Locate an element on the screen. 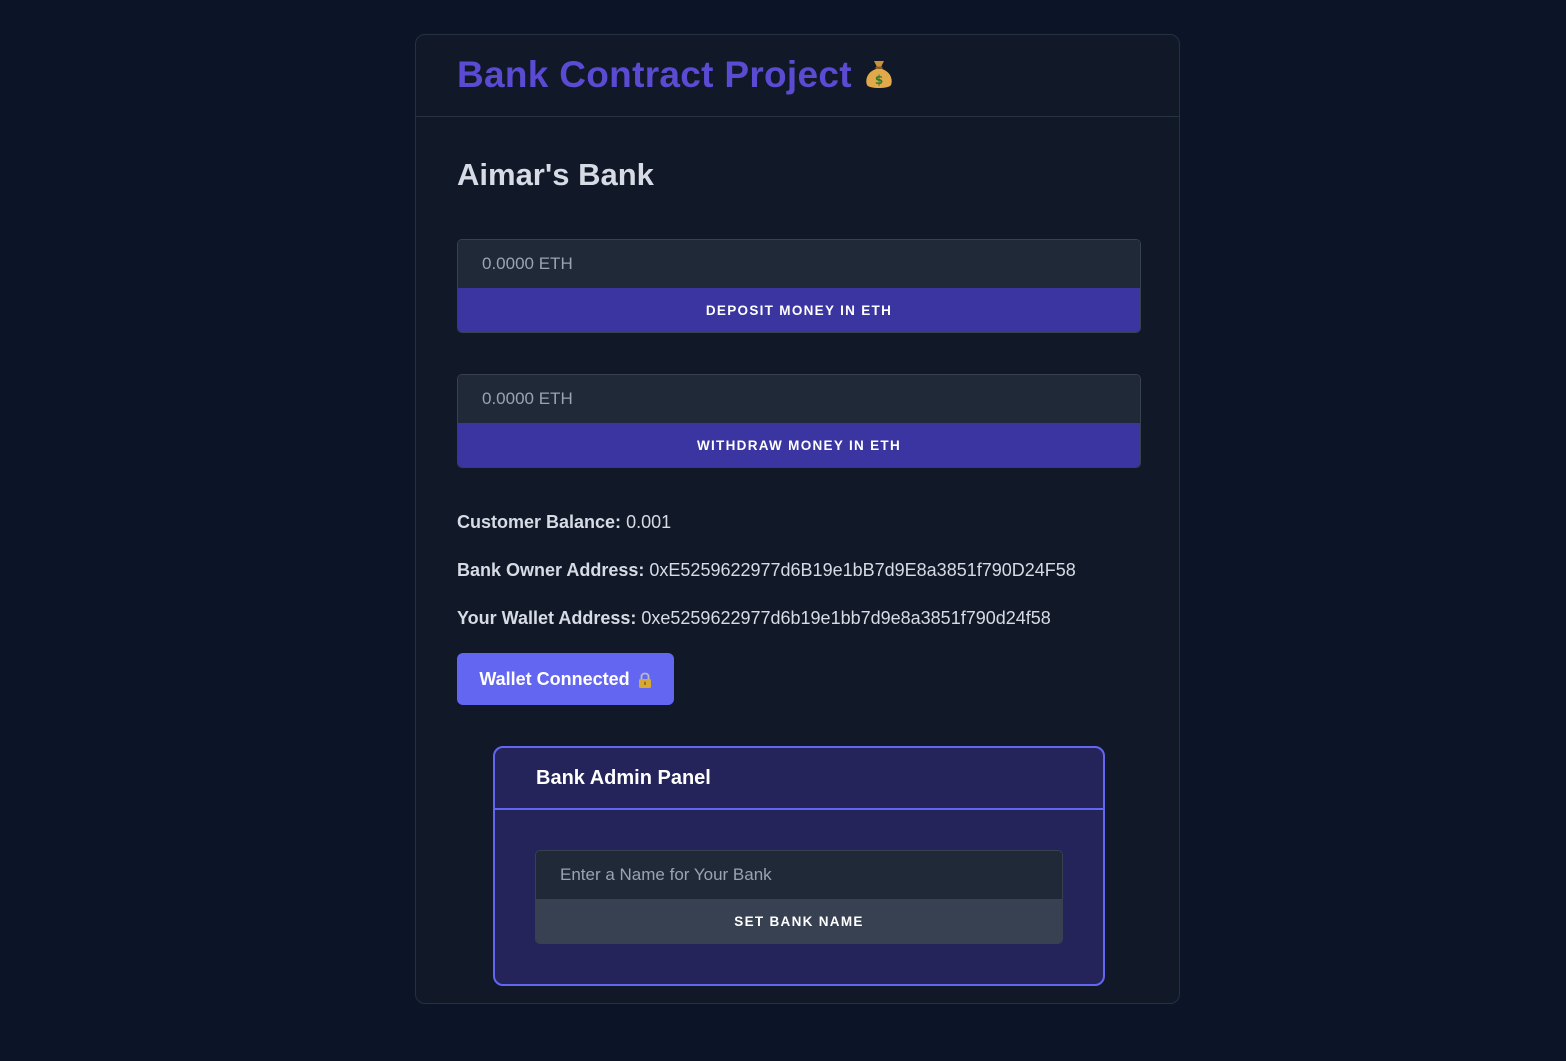 This screenshot has width=1566, height=1061. deposit-amount-input is located at coordinates (799, 264).